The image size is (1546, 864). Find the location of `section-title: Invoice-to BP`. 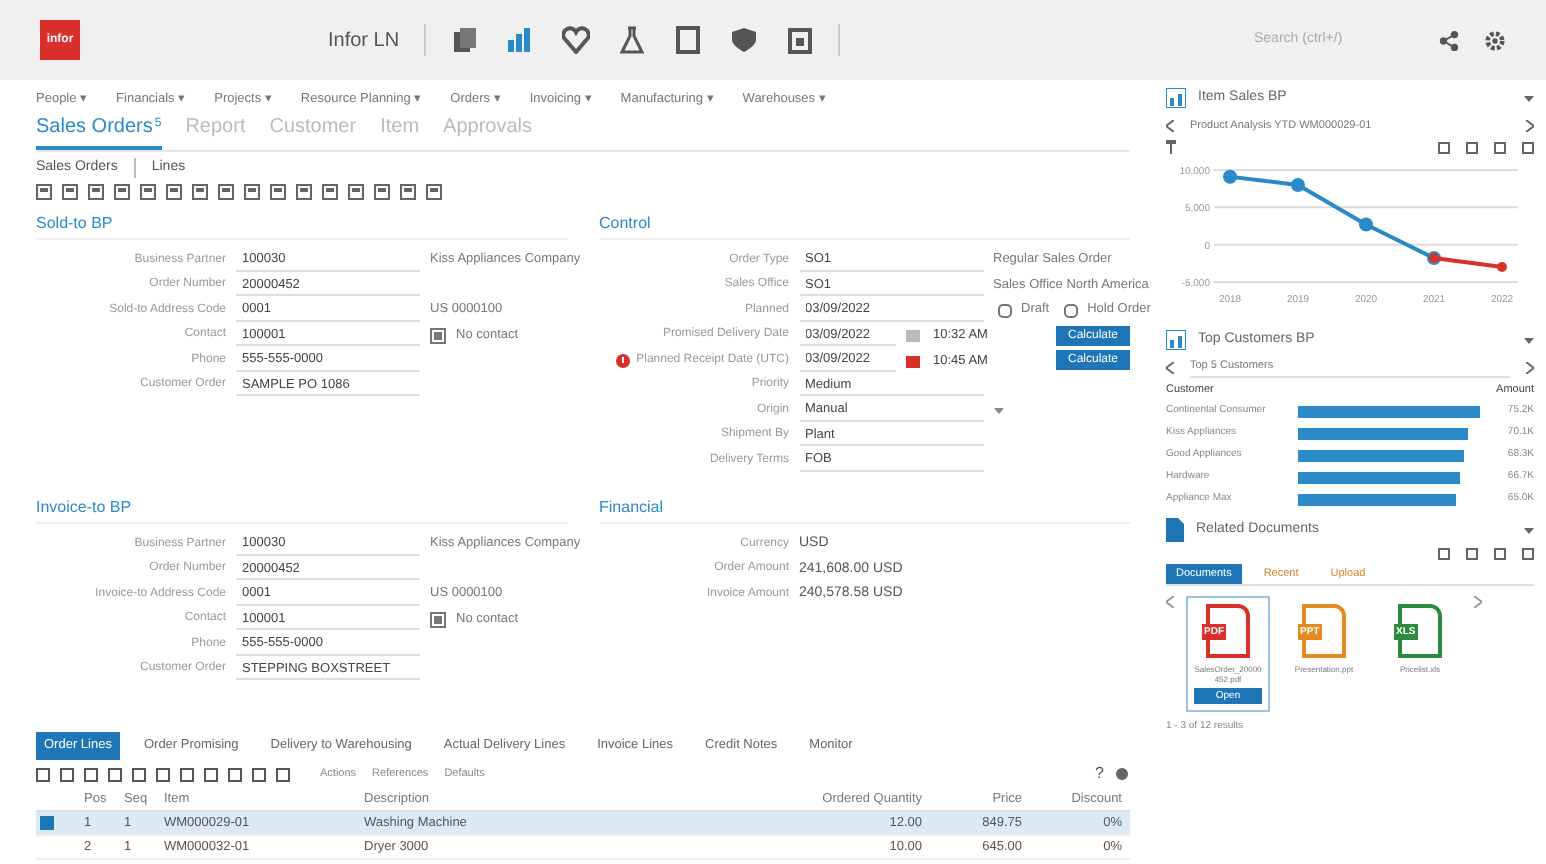

section-title: Invoice-to BP is located at coordinates (301, 510).